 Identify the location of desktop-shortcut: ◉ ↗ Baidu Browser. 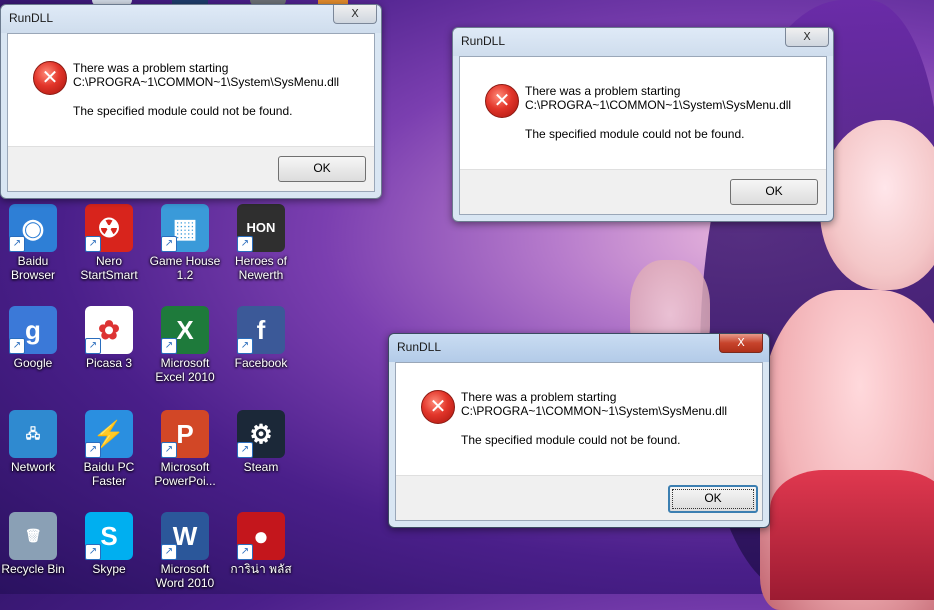
(35, 243).